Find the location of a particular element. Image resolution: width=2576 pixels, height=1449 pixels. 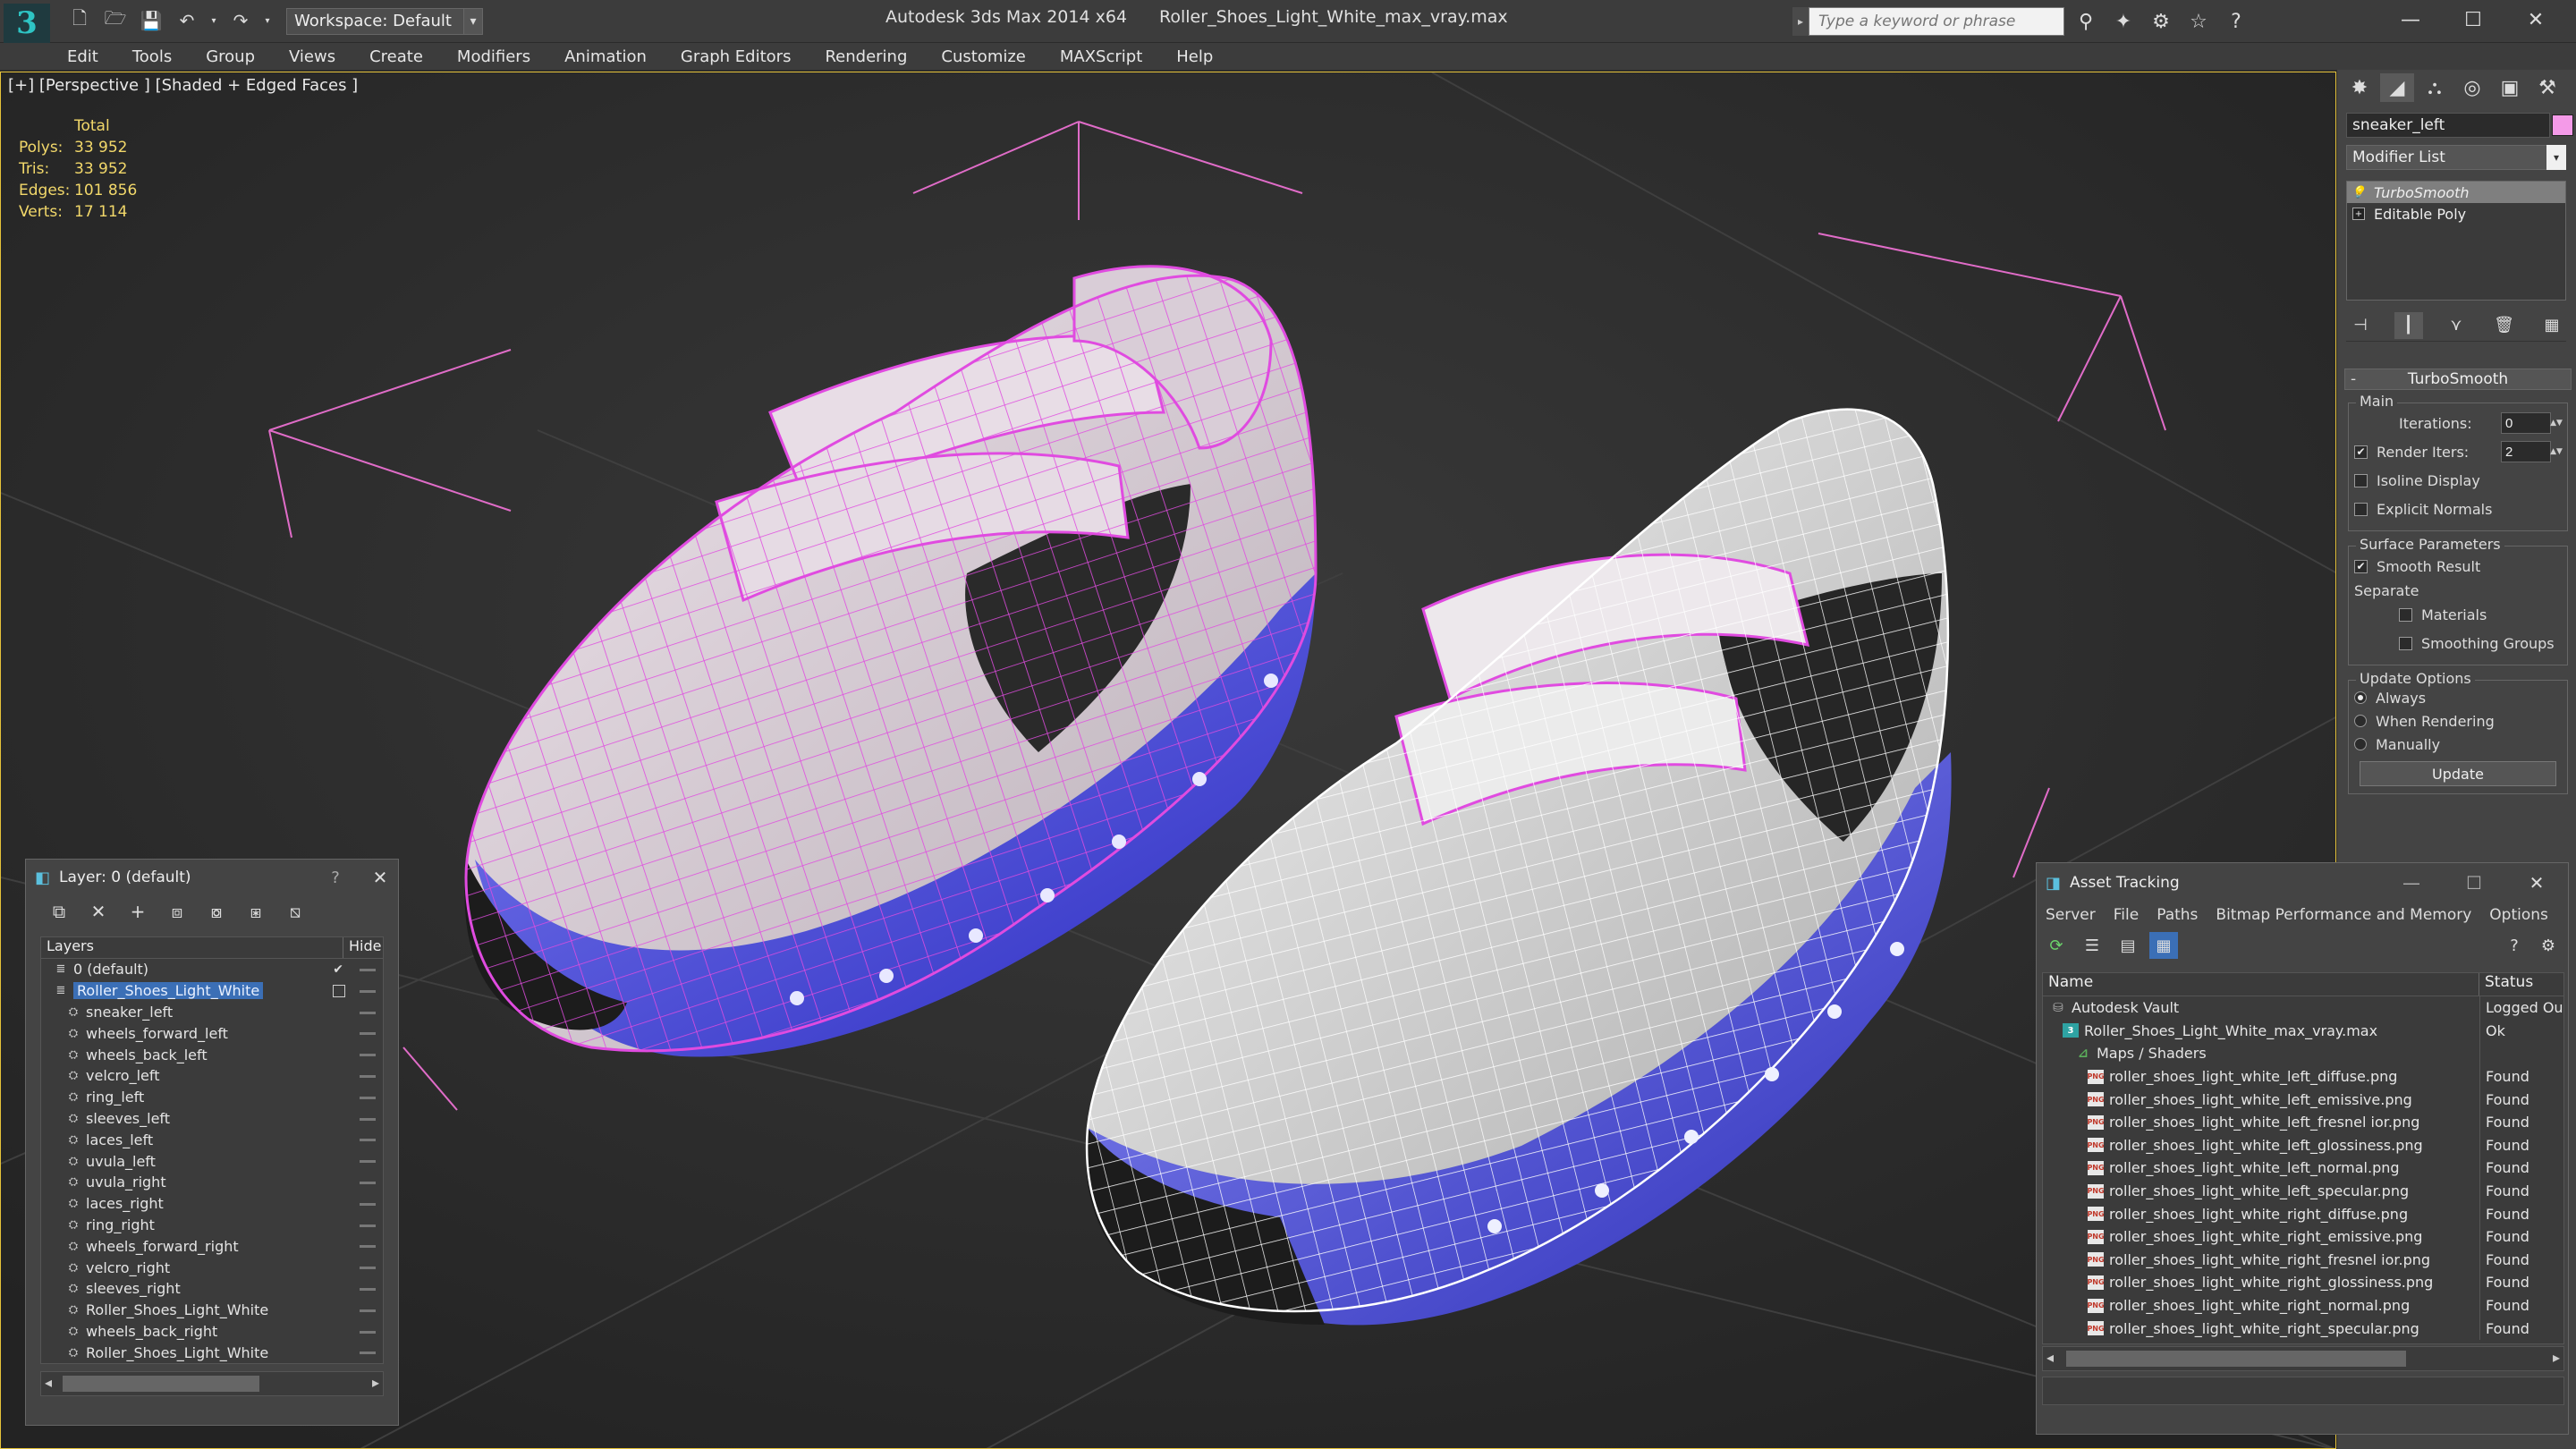

menu-item-edit: Edit is located at coordinates (82, 56).